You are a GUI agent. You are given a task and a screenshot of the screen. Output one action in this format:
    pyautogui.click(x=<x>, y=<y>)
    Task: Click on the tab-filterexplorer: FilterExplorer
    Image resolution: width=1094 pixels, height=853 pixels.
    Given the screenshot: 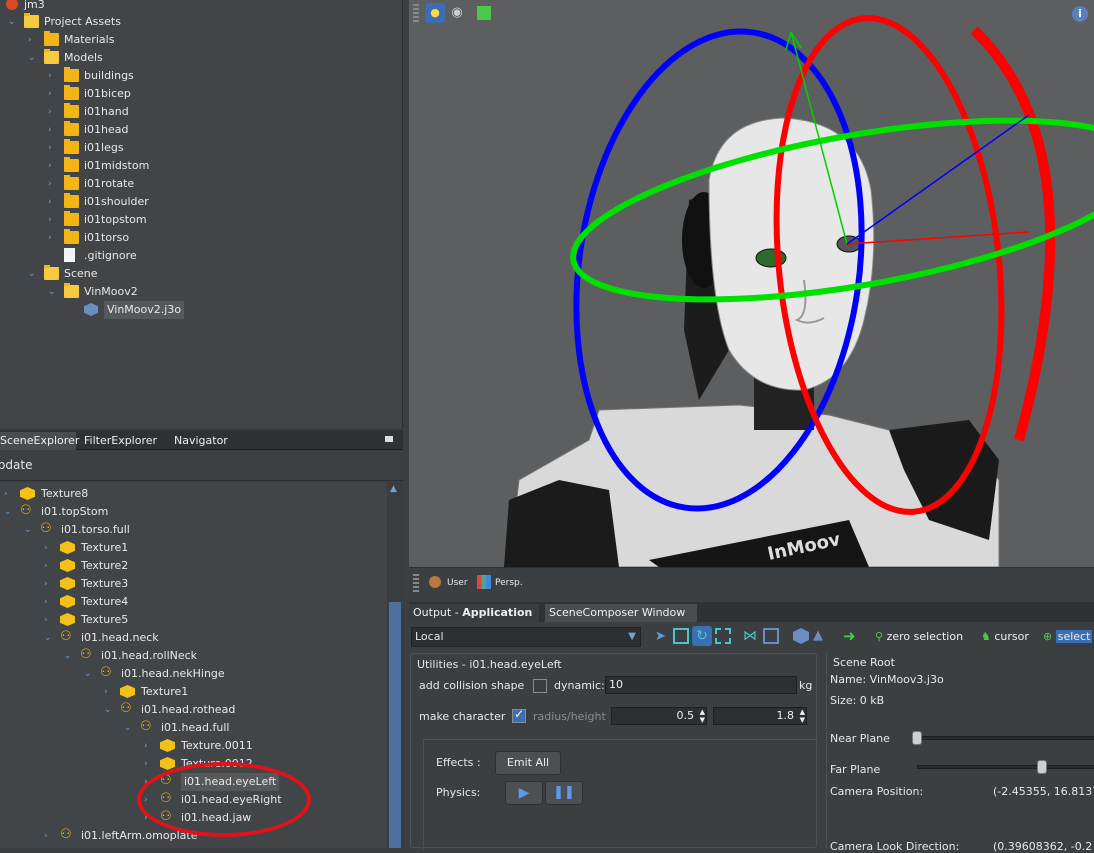 What is the action you would take?
    pyautogui.click(x=120, y=441)
    